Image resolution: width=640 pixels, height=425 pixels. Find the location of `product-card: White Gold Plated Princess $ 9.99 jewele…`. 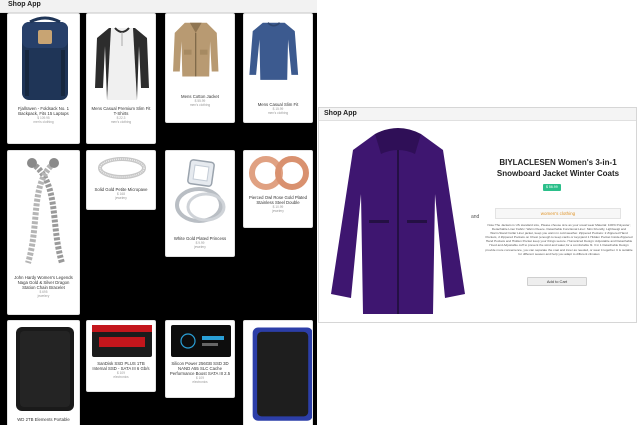

product-card: White Gold Plated Princess $ 9.99 jewele… is located at coordinates (200, 203).